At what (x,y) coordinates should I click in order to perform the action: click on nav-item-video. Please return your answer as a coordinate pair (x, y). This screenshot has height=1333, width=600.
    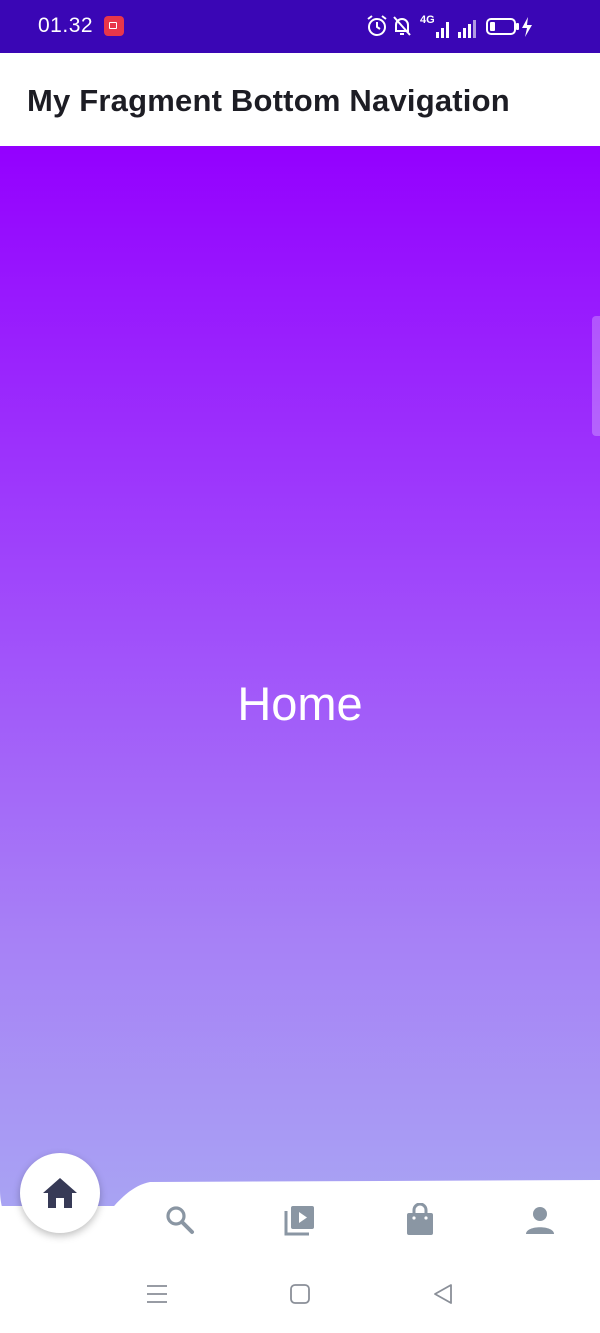
    Looking at the image, I should click on (300, 1220).